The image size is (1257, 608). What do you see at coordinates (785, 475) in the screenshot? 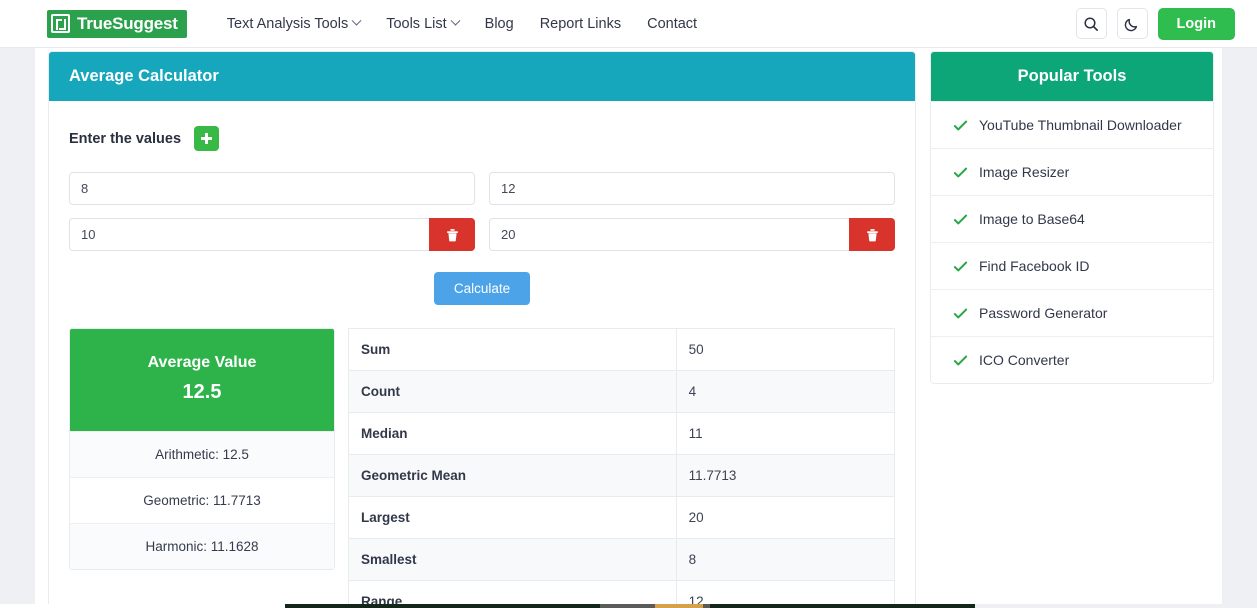
I see `stat-value-geometric-mean: 11.7713` at bounding box center [785, 475].